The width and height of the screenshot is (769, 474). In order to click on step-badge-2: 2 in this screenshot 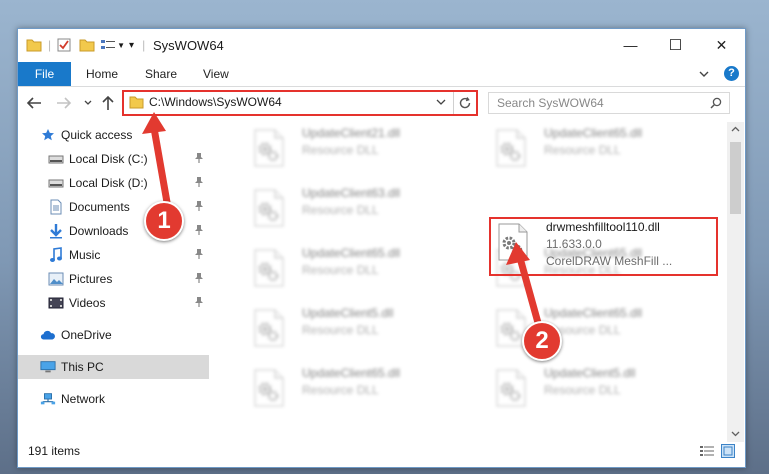, I will do `click(542, 341)`.